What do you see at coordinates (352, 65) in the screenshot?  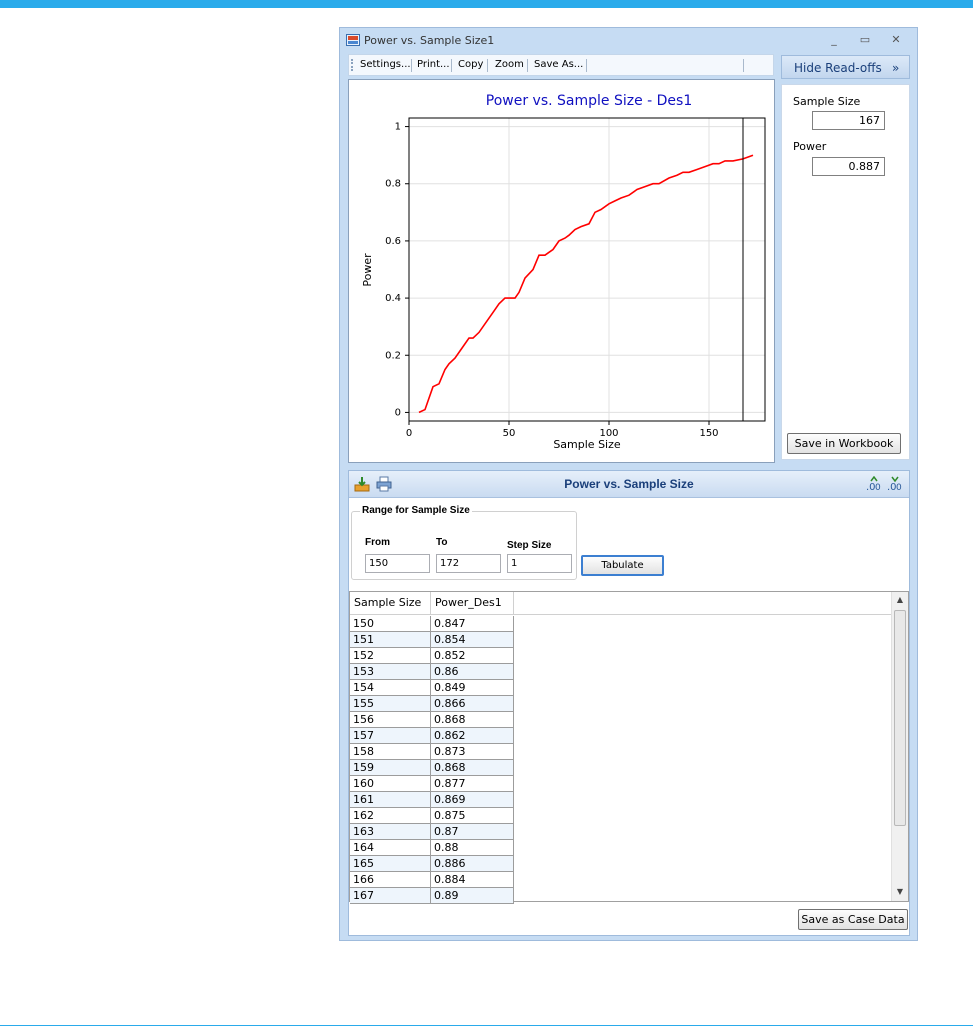 I see `toolbar-grip` at bounding box center [352, 65].